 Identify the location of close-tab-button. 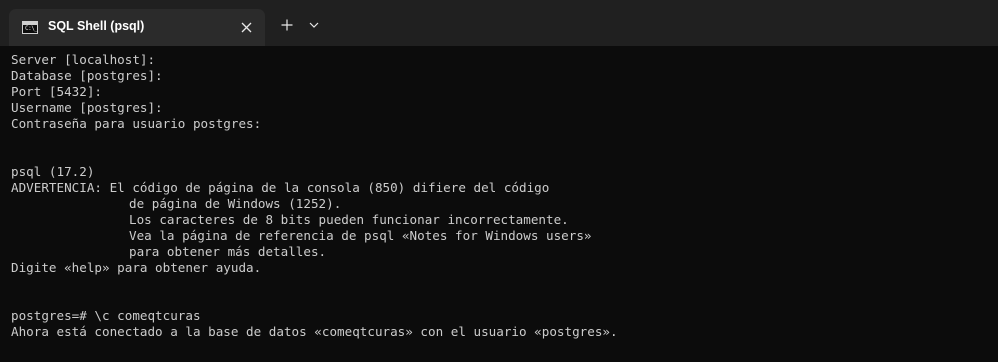
(246, 27).